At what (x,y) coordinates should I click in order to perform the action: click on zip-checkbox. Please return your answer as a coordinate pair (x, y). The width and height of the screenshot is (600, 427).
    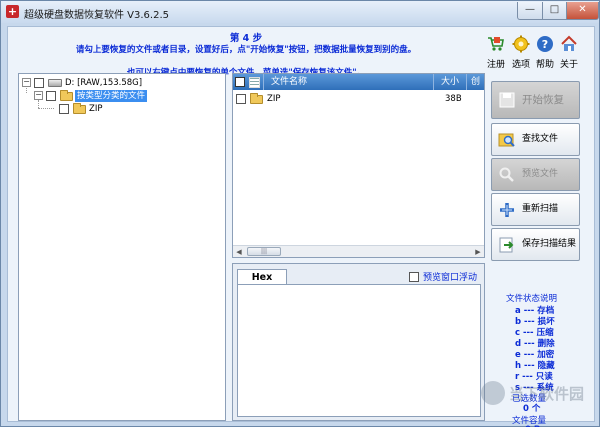
    Looking at the image, I should click on (64, 109).